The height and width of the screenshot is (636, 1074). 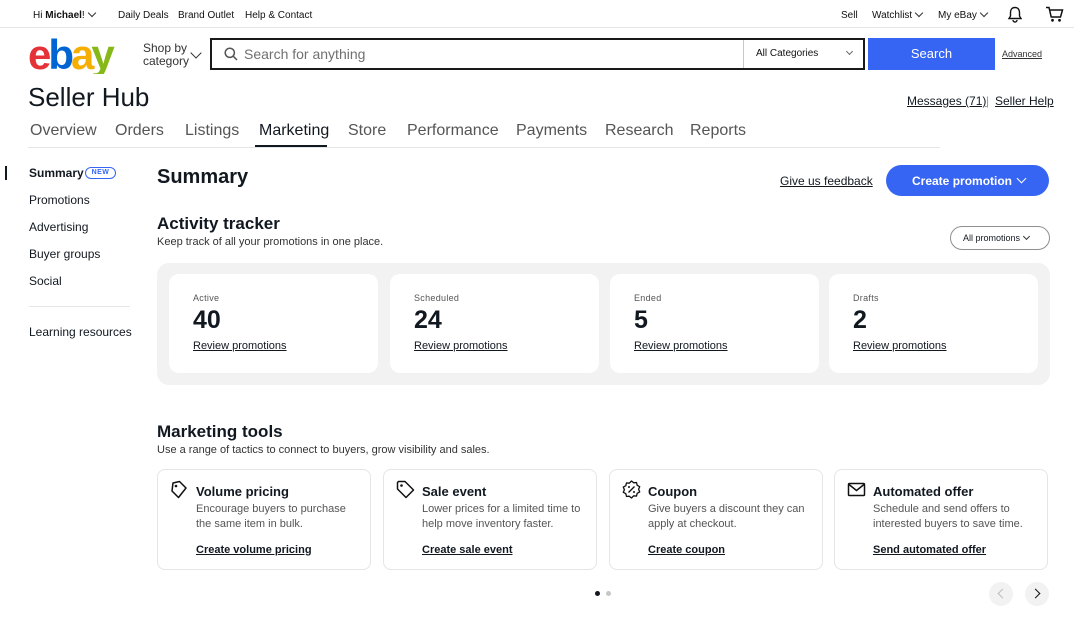 What do you see at coordinates (203, 177) in the screenshot?
I see `section-title-summary: Summary` at bounding box center [203, 177].